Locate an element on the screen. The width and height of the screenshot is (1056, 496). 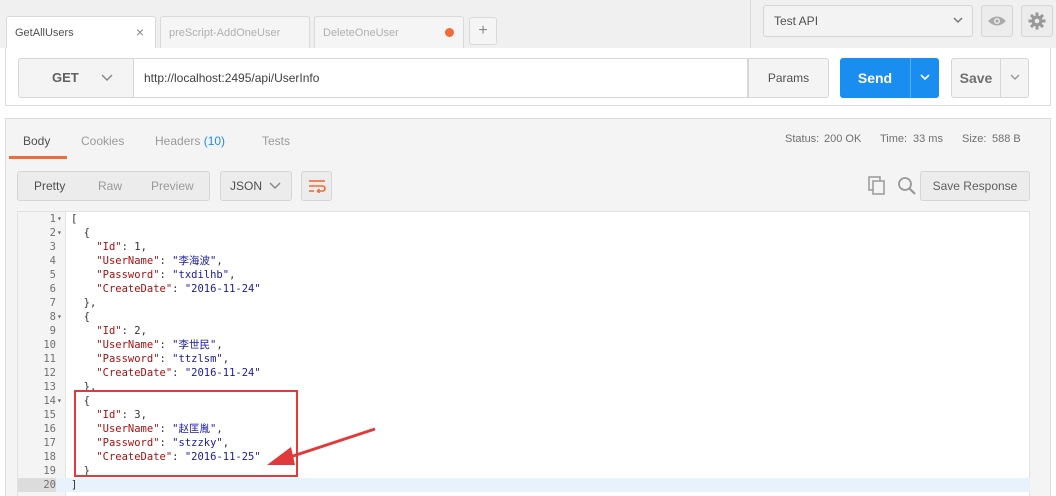
code-line: 20] is located at coordinates (524, 485).